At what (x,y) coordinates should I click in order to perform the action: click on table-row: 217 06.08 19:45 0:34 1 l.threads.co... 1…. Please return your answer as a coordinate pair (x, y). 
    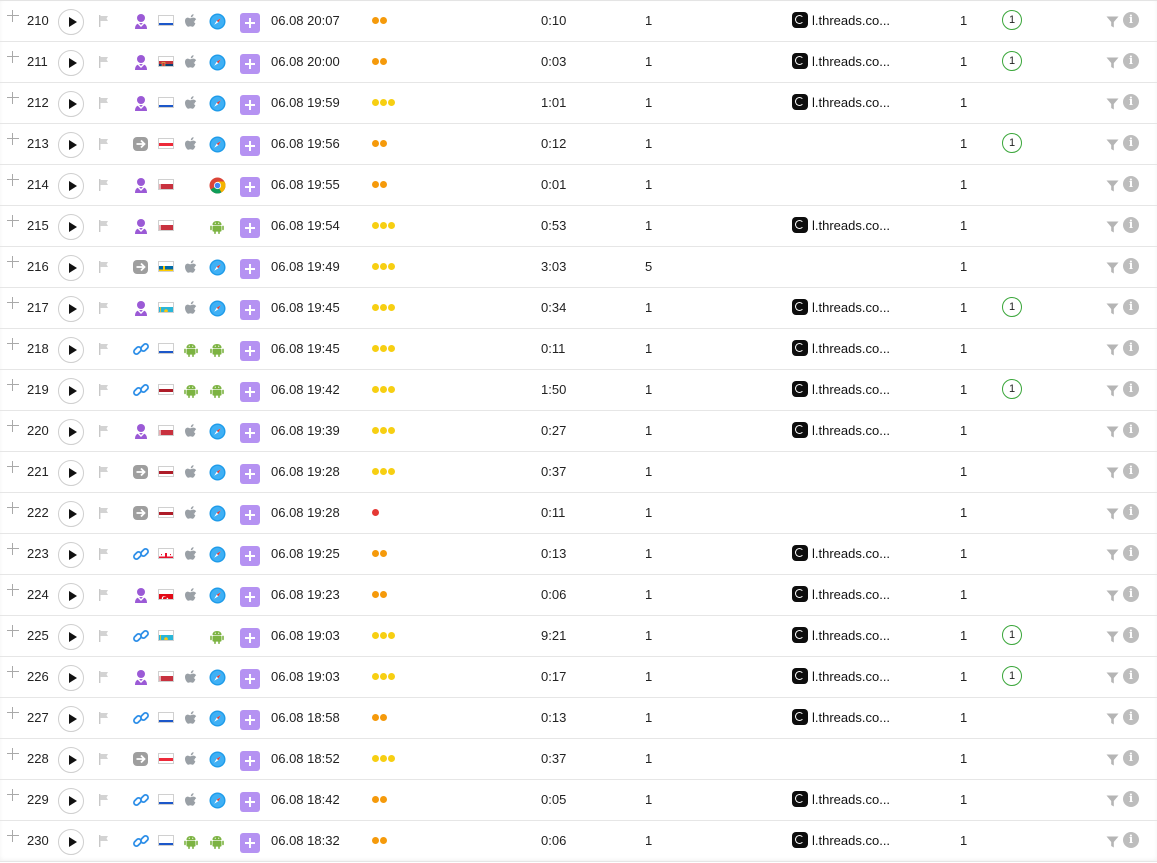
    Looking at the image, I should click on (578, 308).